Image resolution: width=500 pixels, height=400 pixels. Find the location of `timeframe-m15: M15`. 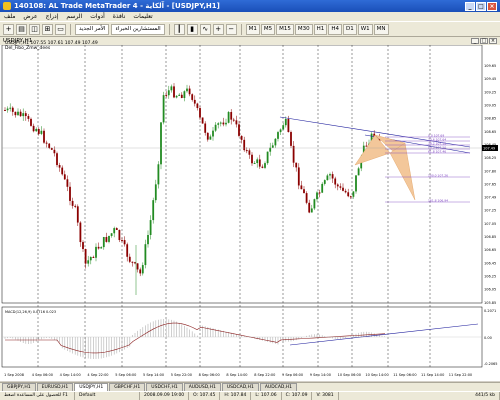

timeframe-m15: M15 is located at coordinates (285, 29).